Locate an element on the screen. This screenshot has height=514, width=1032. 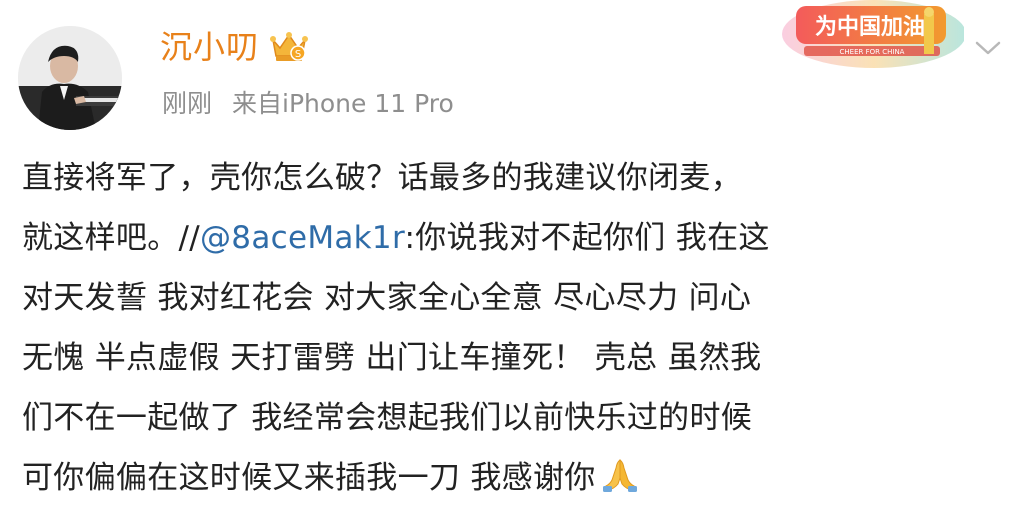
post-menu-button is located at coordinates (988, 48).